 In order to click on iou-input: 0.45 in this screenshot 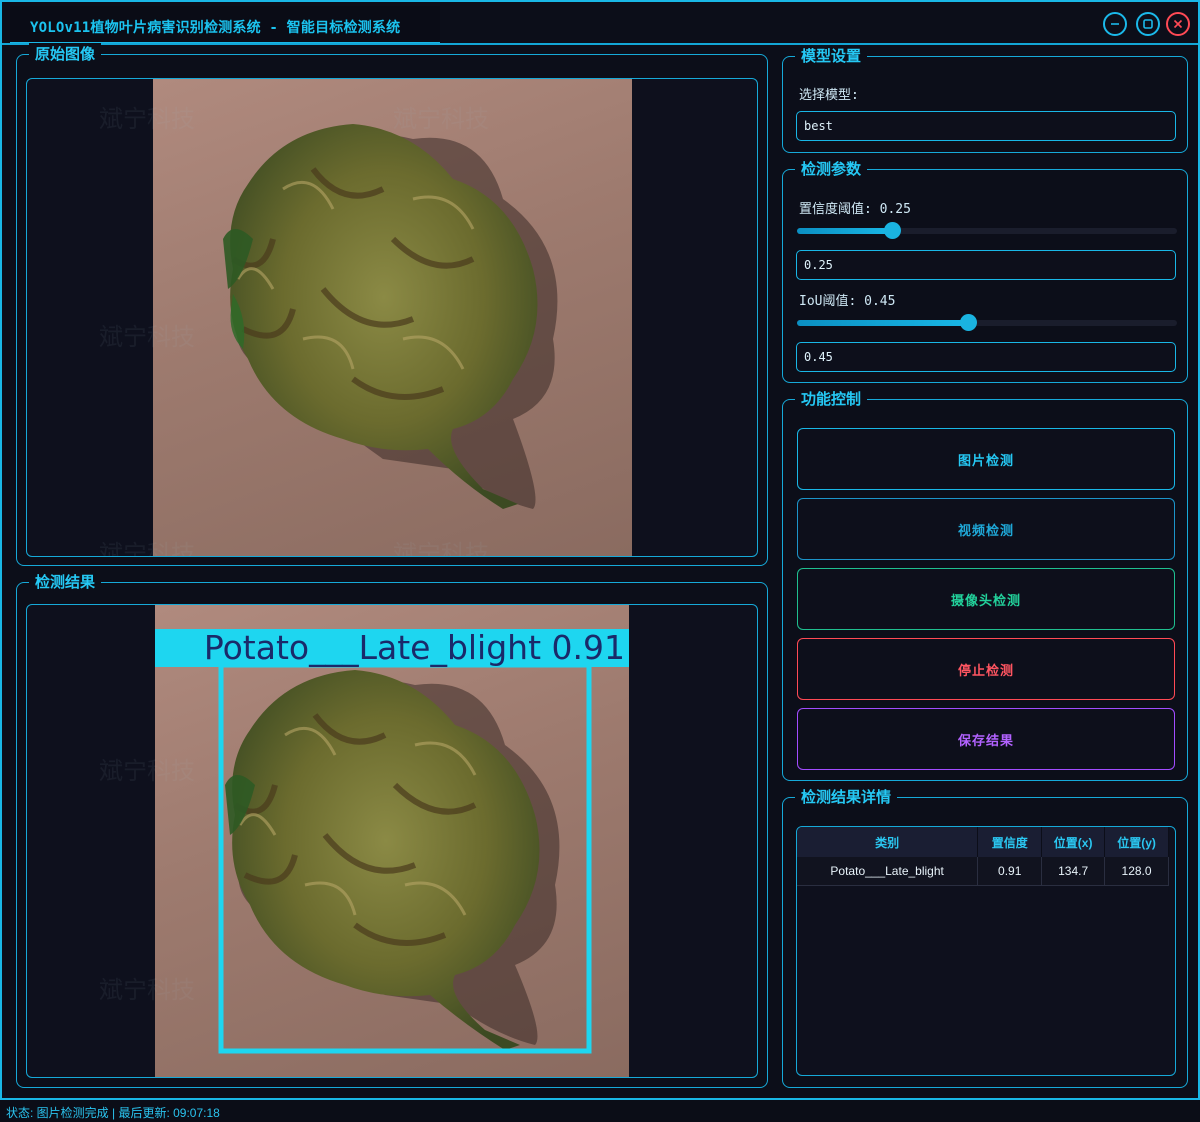, I will do `click(986, 357)`.